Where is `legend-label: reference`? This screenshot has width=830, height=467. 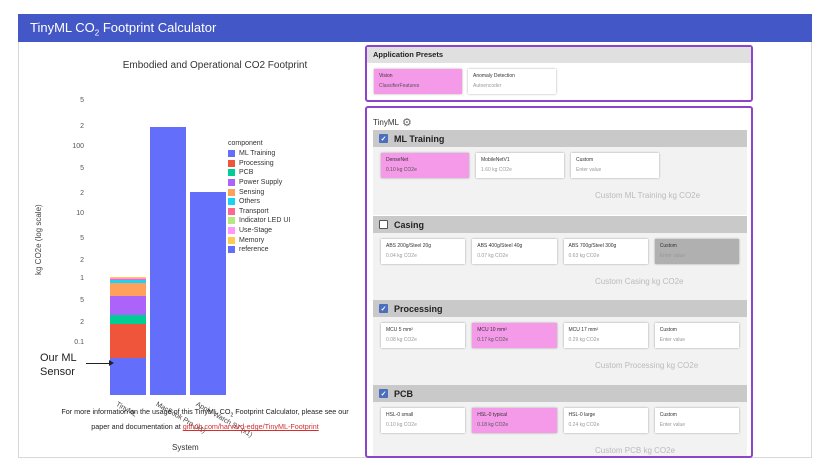 legend-label: reference is located at coordinates (254, 250).